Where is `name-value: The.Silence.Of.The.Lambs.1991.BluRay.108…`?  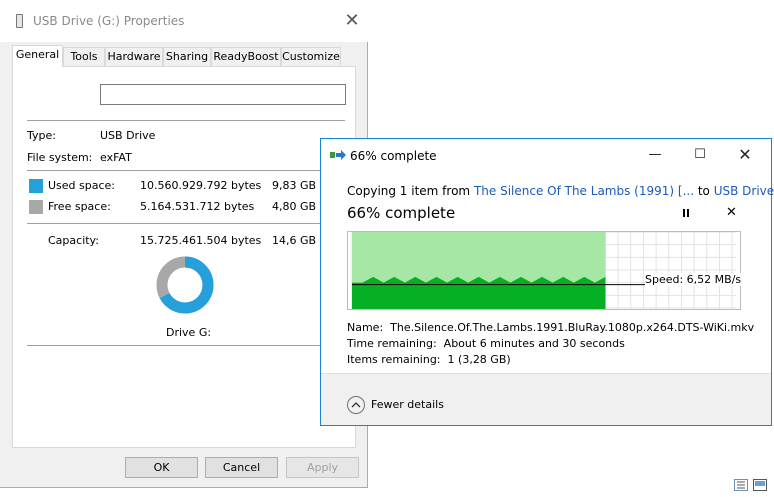 name-value: The.Silence.Of.The.Lambs.1991.BluRay.108… is located at coordinates (572, 327).